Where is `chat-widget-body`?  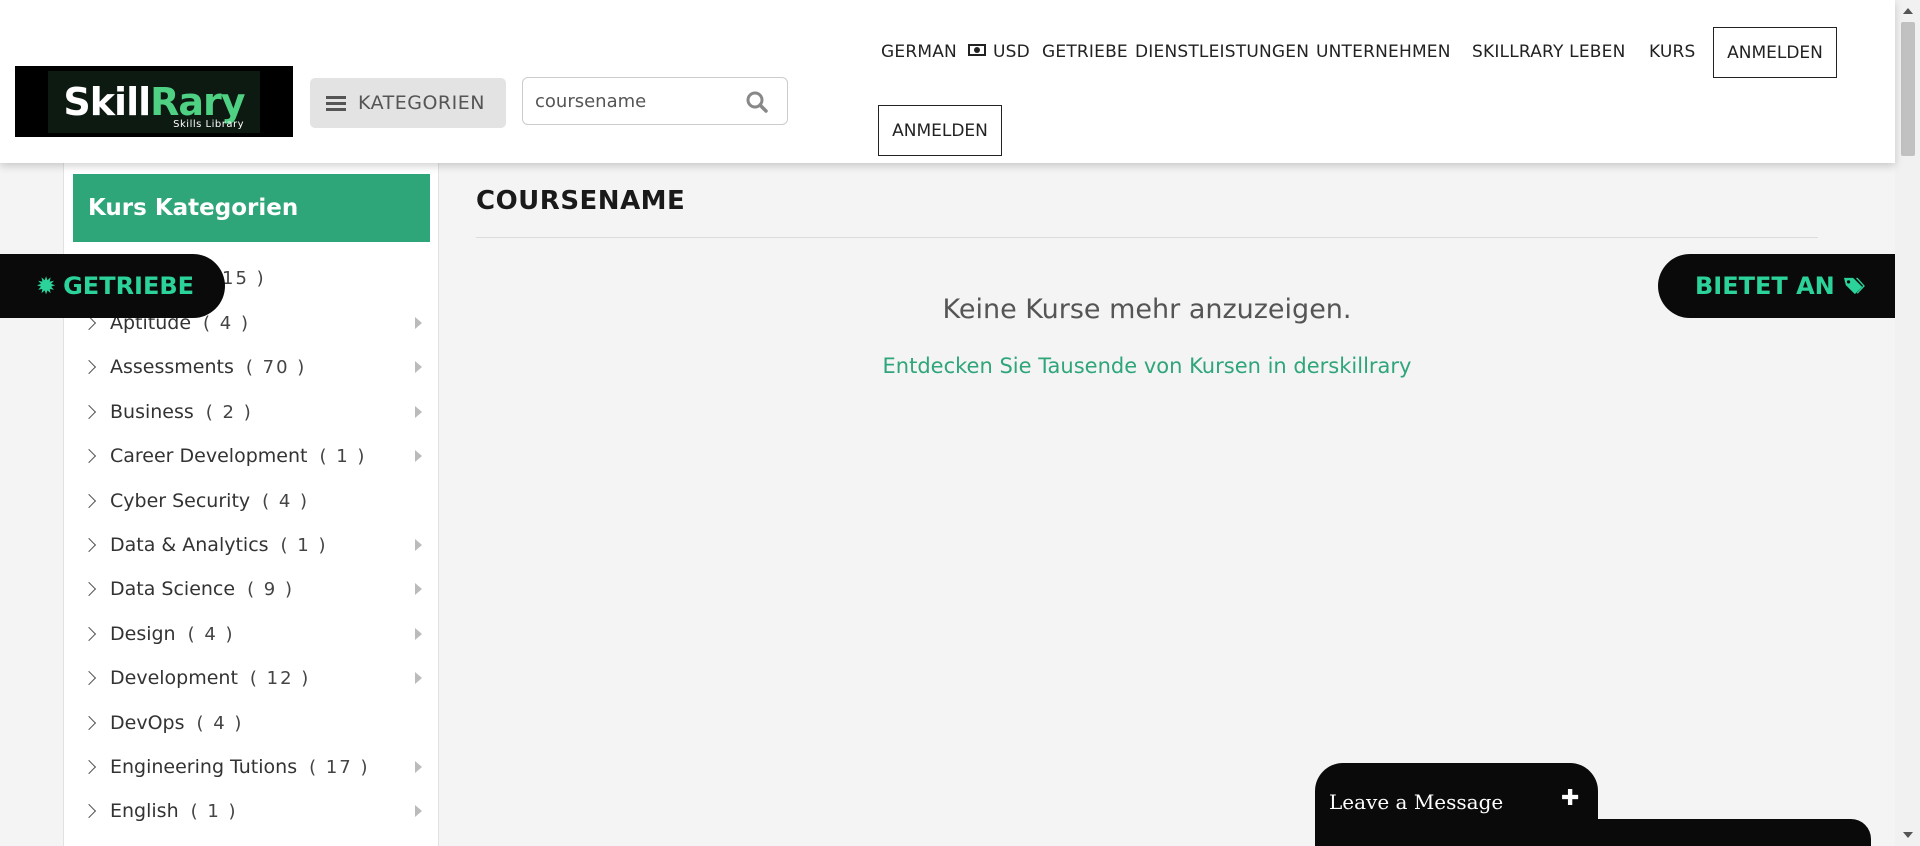
chat-widget-body is located at coordinates (1593, 832).